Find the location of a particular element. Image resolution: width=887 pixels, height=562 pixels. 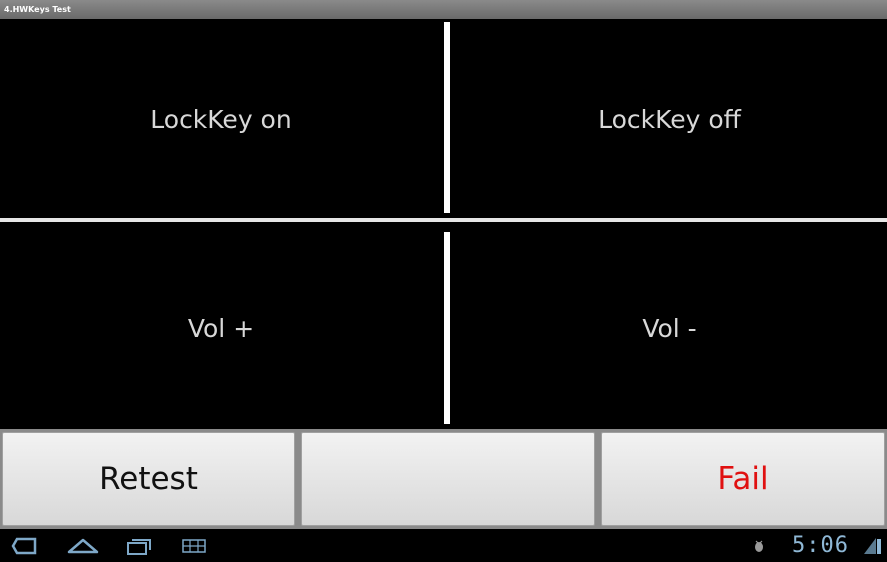

lockkey-off-cell: LockKey off is located at coordinates (669, 119).